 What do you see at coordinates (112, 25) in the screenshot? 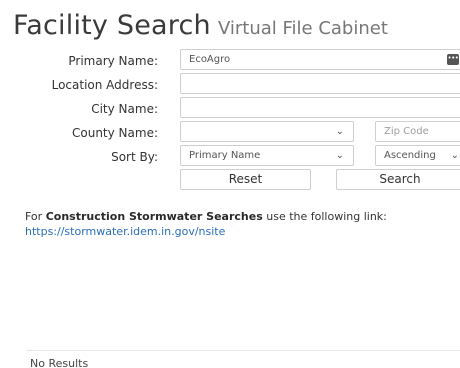
I see `page-title-main: Facility Search` at bounding box center [112, 25].